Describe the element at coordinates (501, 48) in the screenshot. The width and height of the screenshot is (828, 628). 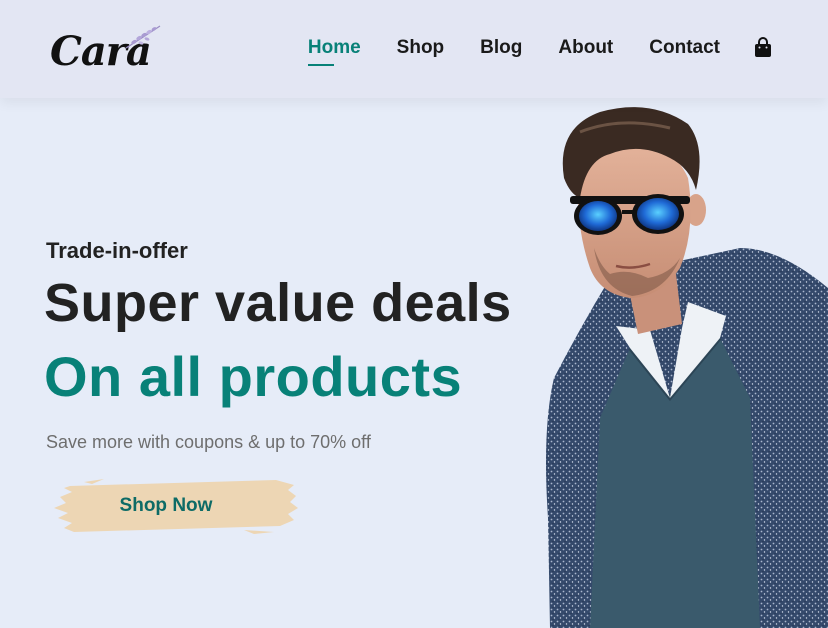
I see `nav-blog: Blog` at that location.